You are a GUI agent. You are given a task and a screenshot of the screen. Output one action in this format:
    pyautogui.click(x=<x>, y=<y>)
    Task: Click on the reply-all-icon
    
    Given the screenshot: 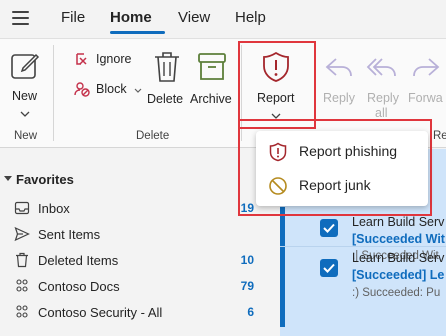 What is the action you would take?
    pyautogui.click(x=381, y=67)
    